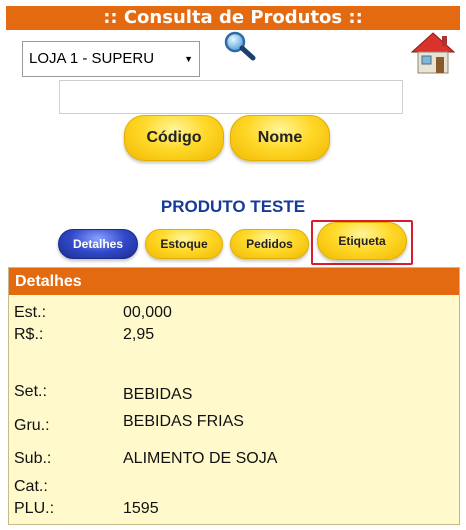 The width and height of the screenshot is (466, 530). I want to click on detail-label-categoria: Cat.:, so click(31, 486).